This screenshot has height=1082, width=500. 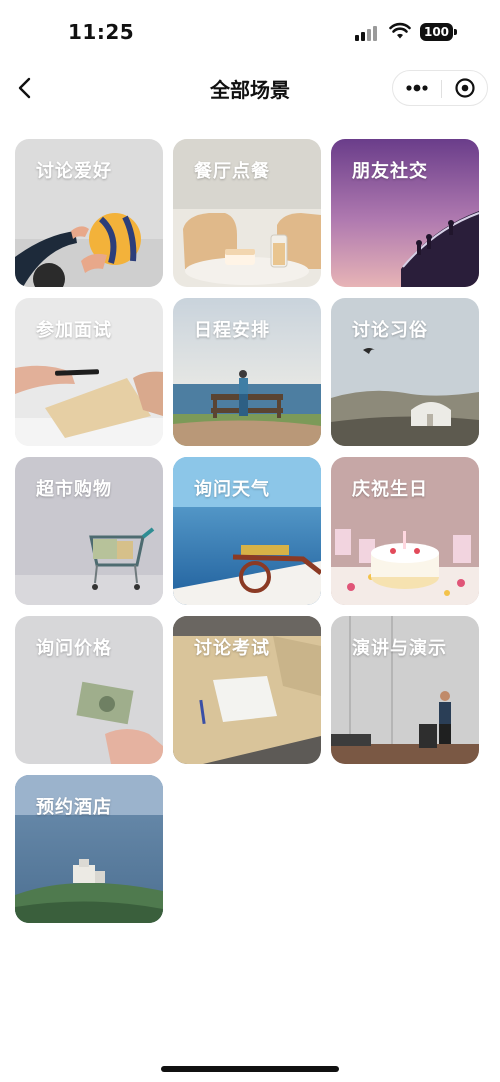 What do you see at coordinates (74, 648) in the screenshot?
I see `scene-label: 询问价格` at bounding box center [74, 648].